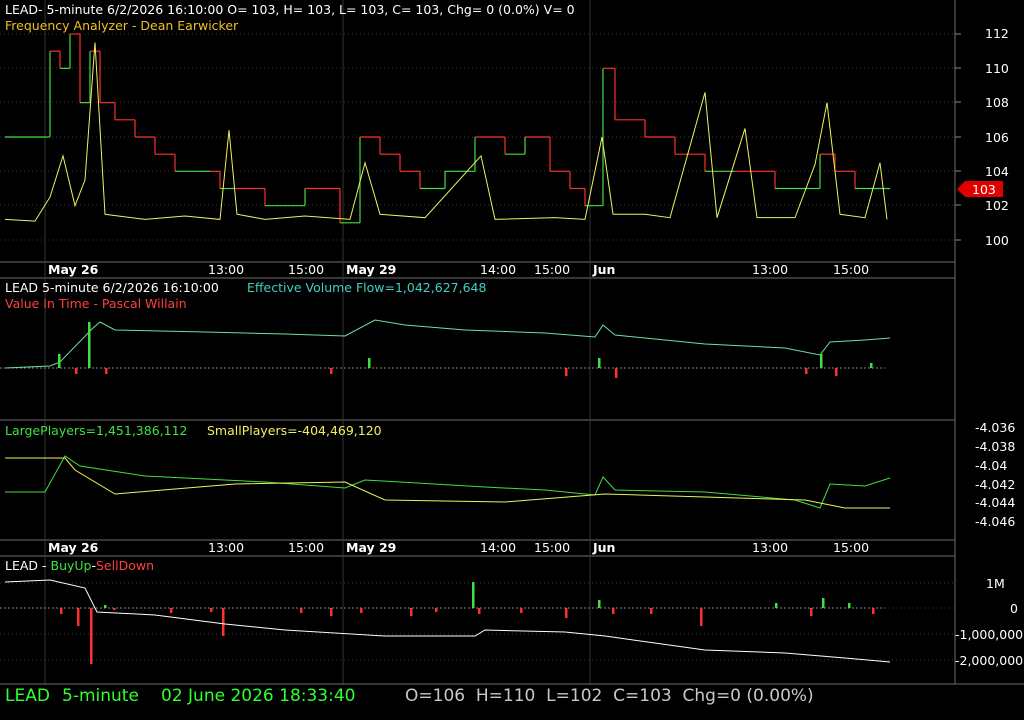  What do you see at coordinates (997, 171) in the screenshot?
I see `y-tick-label: 104` at bounding box center [997, 171].